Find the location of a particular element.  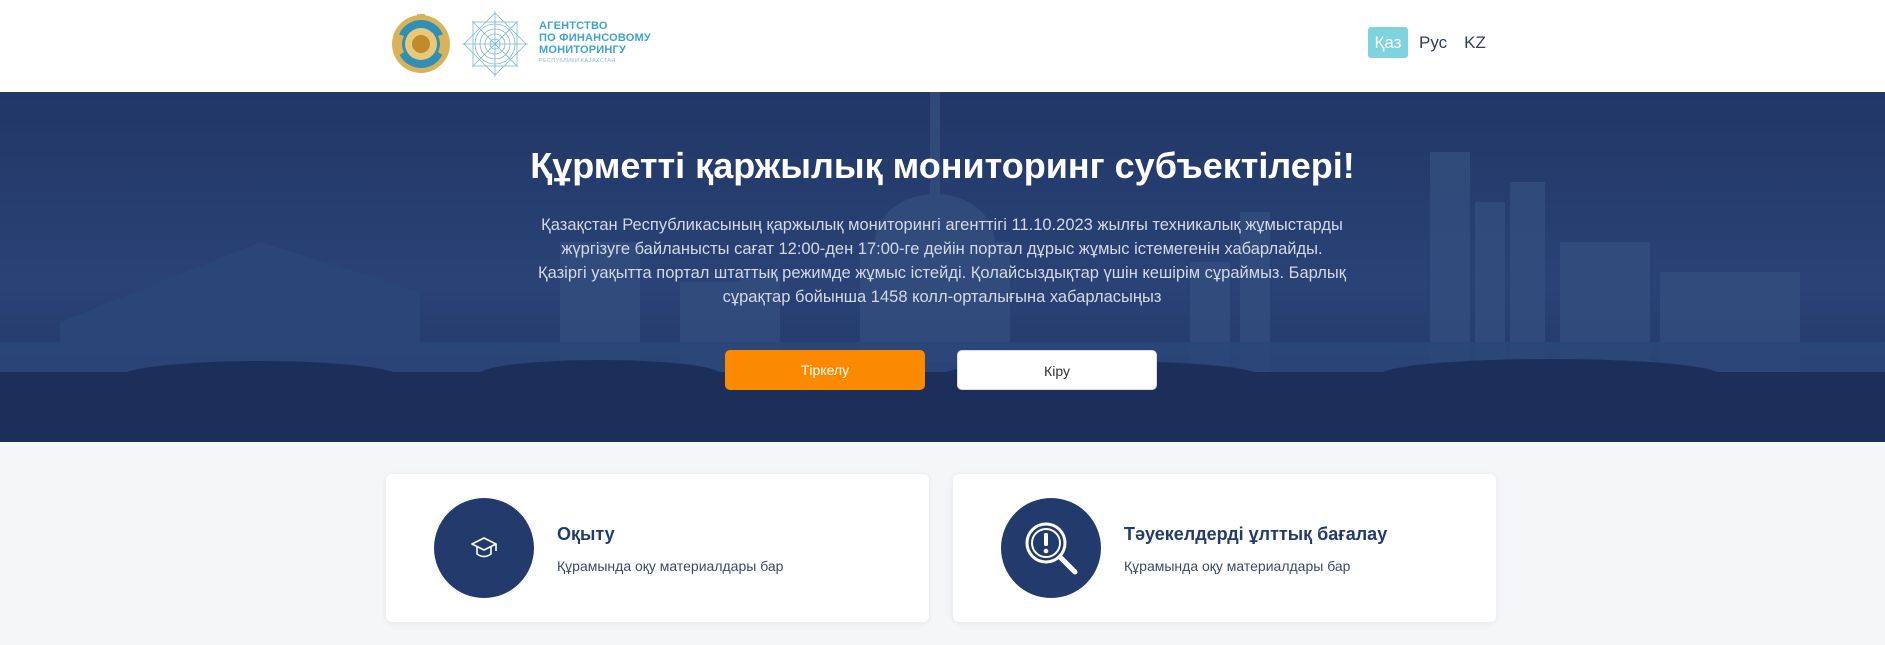

agency-geometric-logo is located at coordinates (495, 44).